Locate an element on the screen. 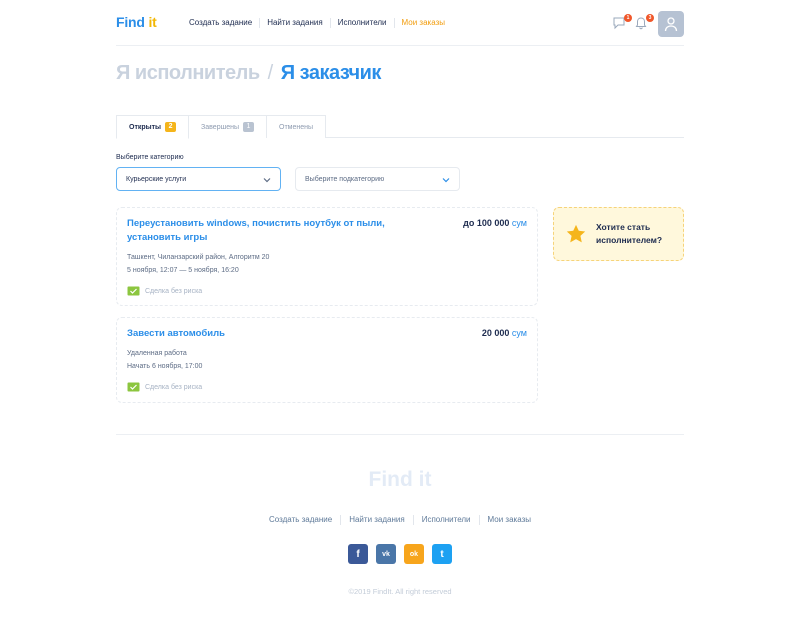 The width and height of the screenshot is (800, 626). star-icon is located at coordinates (576, 233).